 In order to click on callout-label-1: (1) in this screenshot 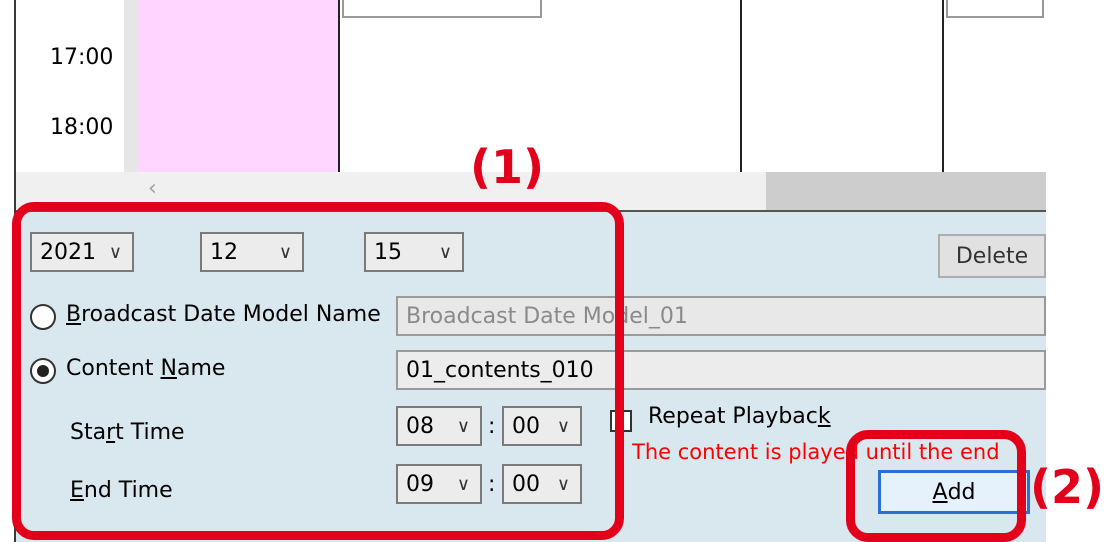, I will do `click(507, 167)`.